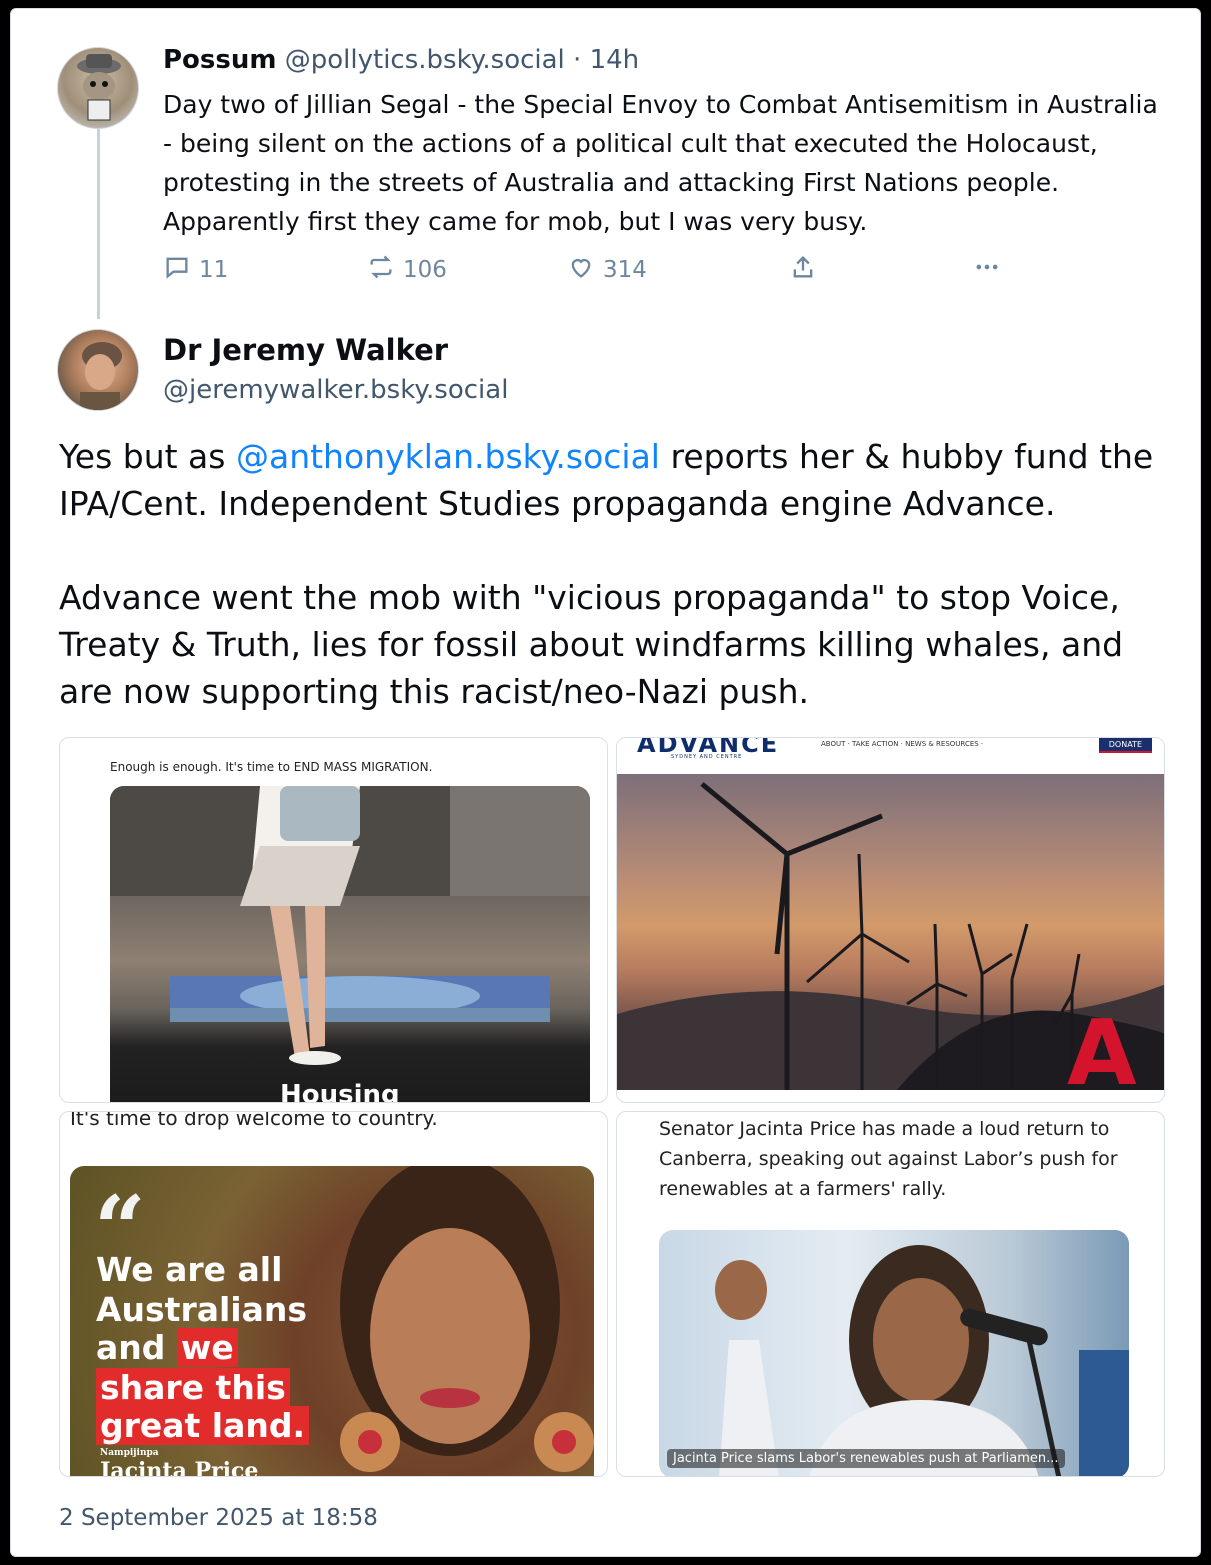 Image resolution: width=1211 pixels, height=1565 pixels. Describe the element at coordinates (179, 1467) in the screenshot. I see `signature-name: Jacinta Price` at that location.